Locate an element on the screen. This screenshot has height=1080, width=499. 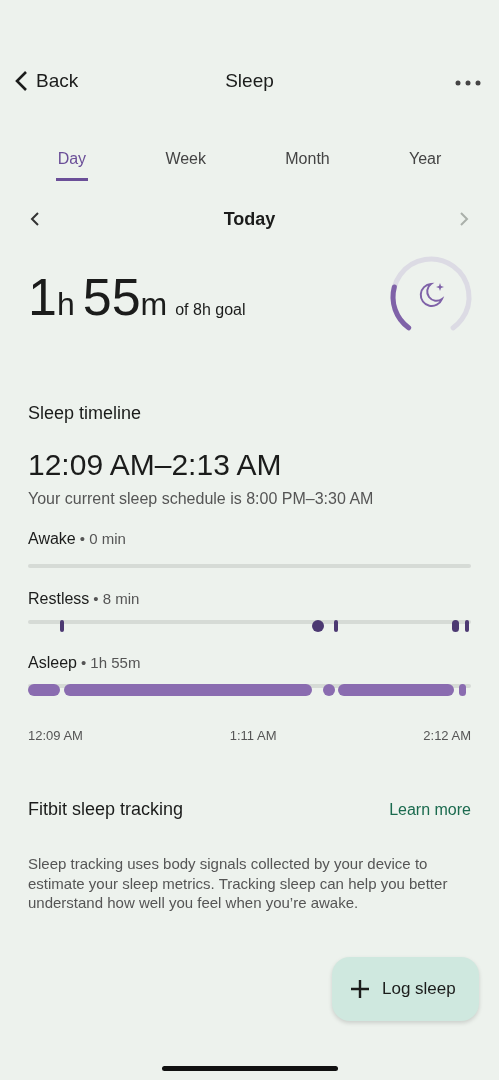
section-title: Sleep timeline is located at coordinates (85, 413).